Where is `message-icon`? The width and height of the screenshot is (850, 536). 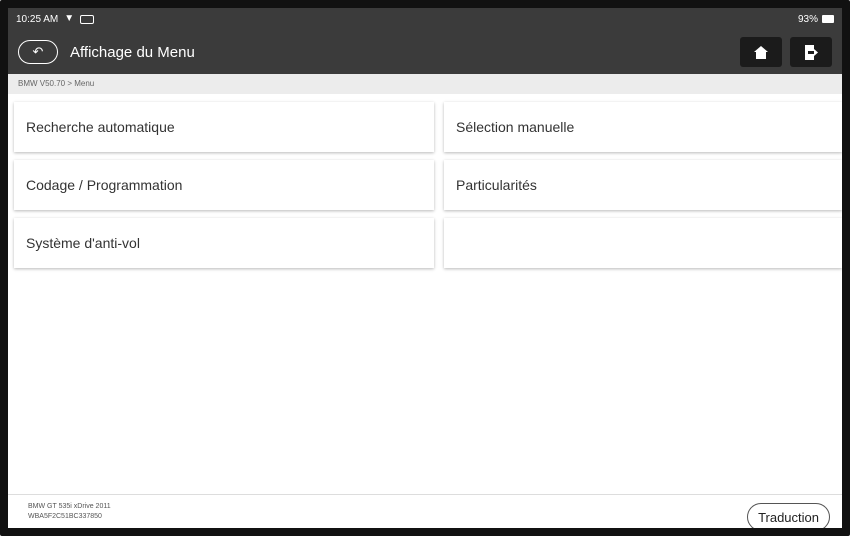 message-icon is located at coordinates (87, 19).